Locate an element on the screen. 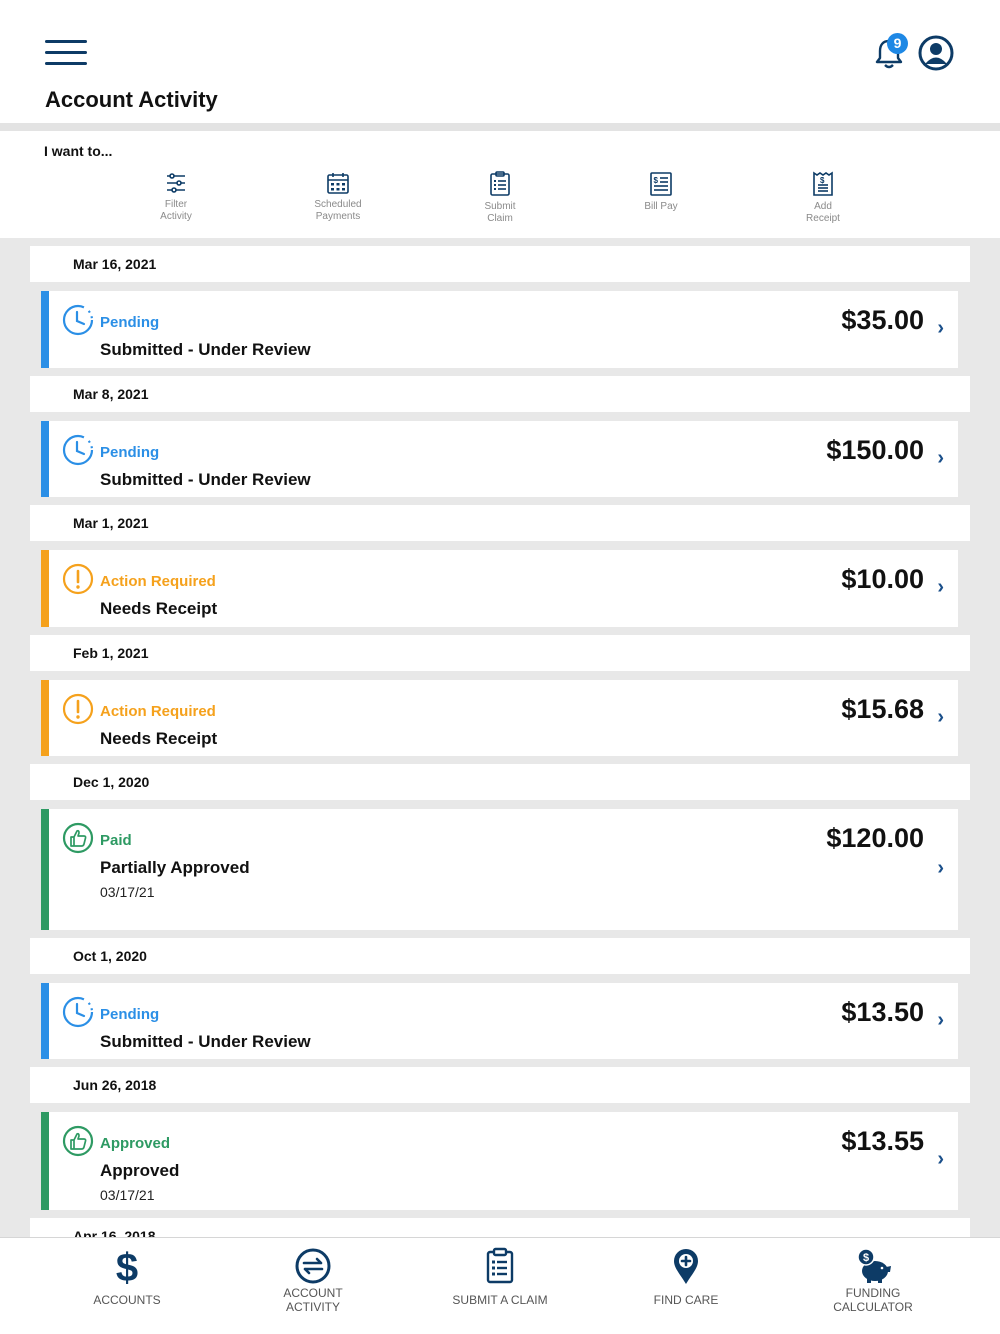 This screenshot has height=1334, width=1000. activity-description: Approved is located at coordinates (140, 1170).